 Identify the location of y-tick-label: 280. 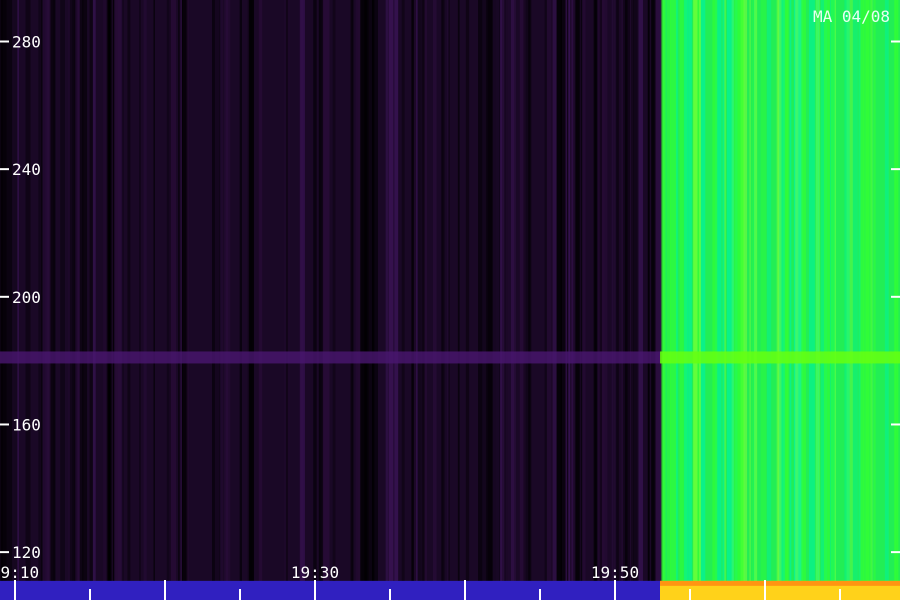
(26, 41).